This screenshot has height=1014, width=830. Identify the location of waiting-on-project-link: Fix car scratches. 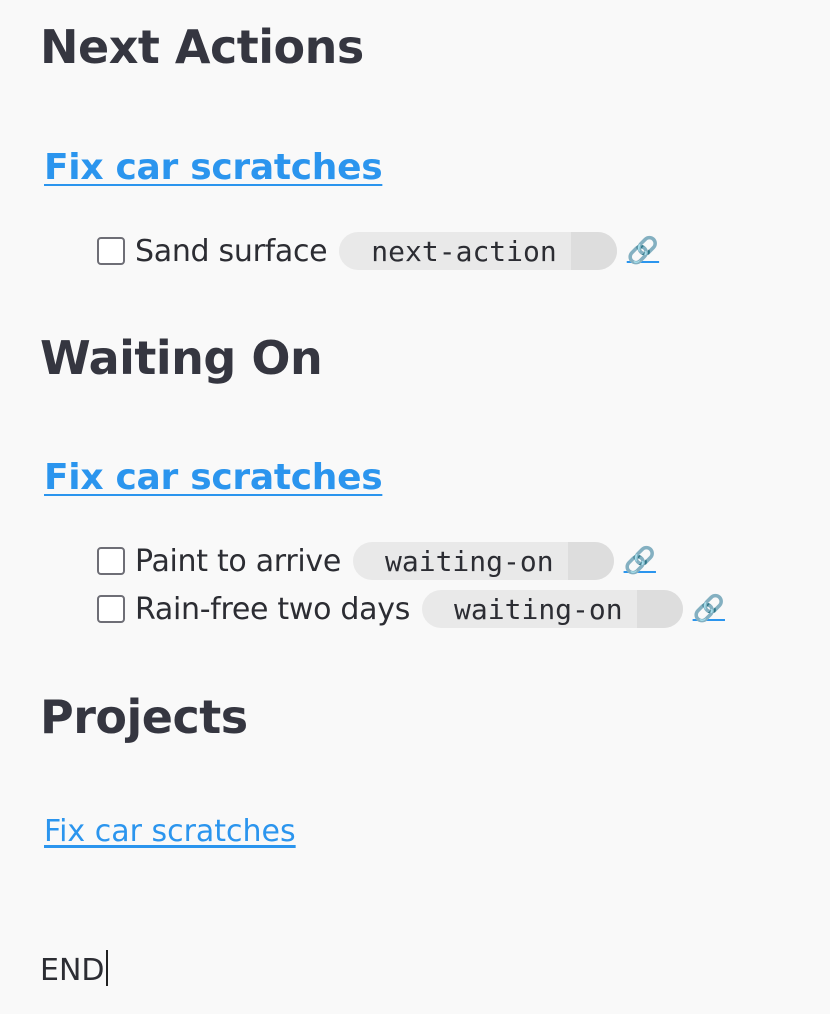
(213, 478).